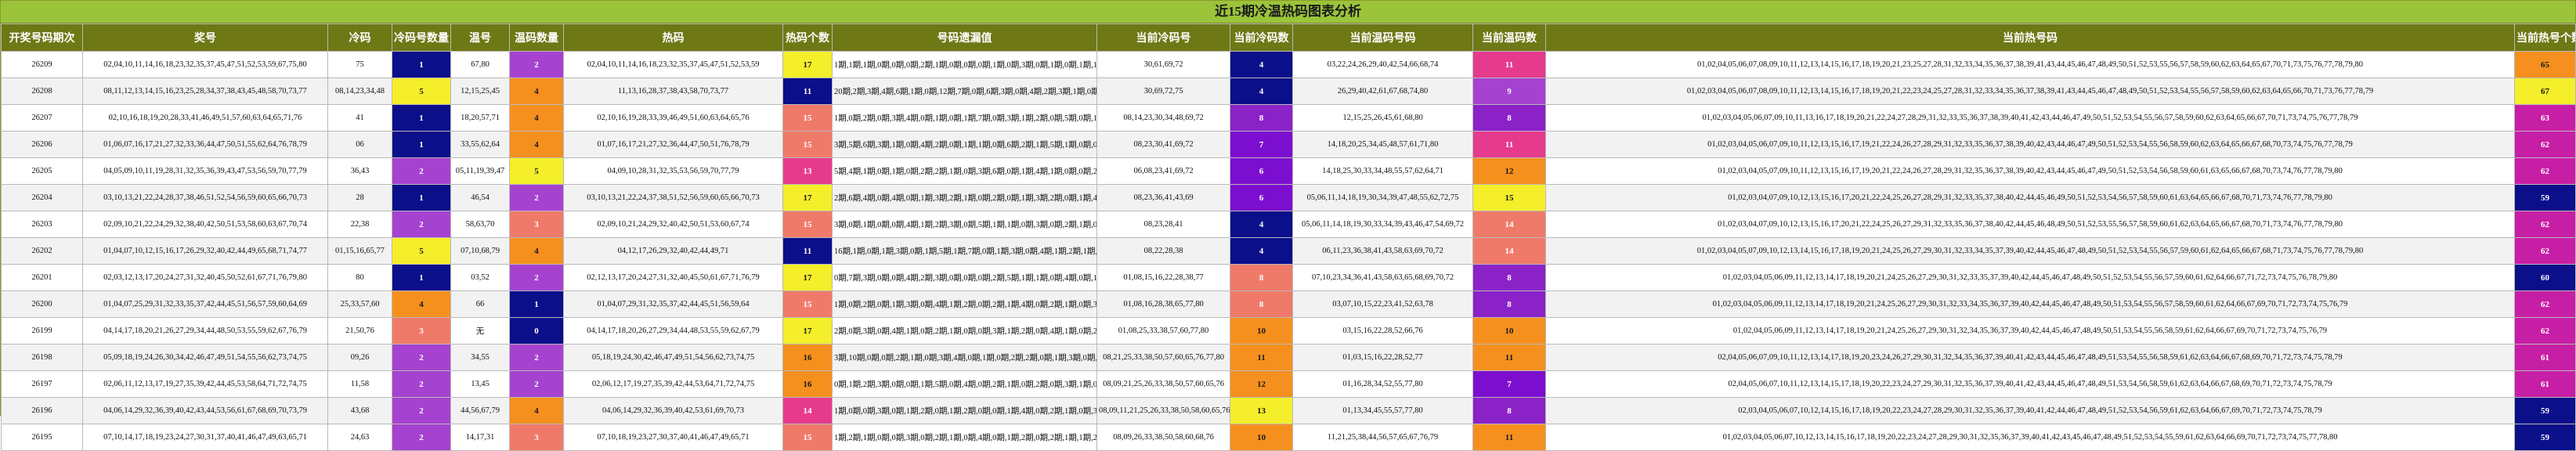 Image resolution: width=2576 pixels, height=451 pixels. I want to click on cold-cell: 25,33,57,60, so click(359, 304).